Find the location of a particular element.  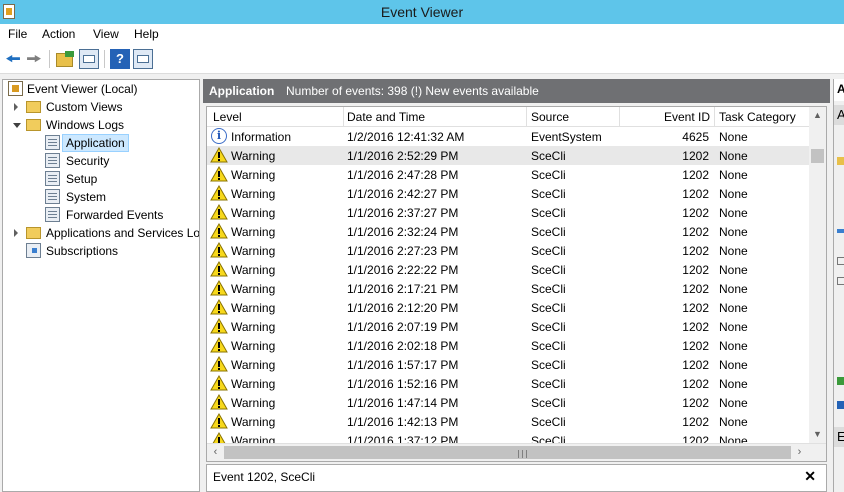

scroll-up-icon: ▲ is located at coordinates (817, 115).